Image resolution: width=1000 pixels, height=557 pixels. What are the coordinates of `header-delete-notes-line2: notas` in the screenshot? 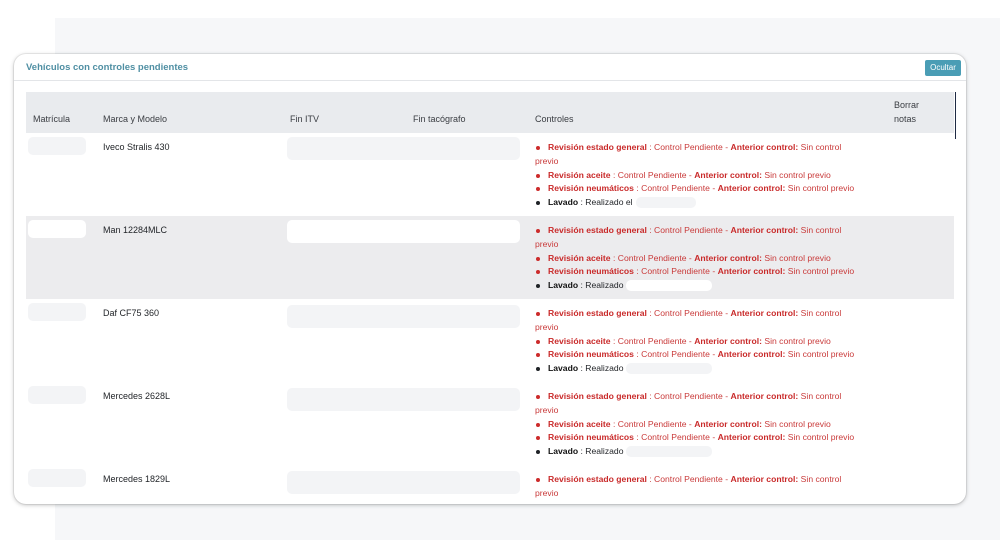 It's located at (905, 119).